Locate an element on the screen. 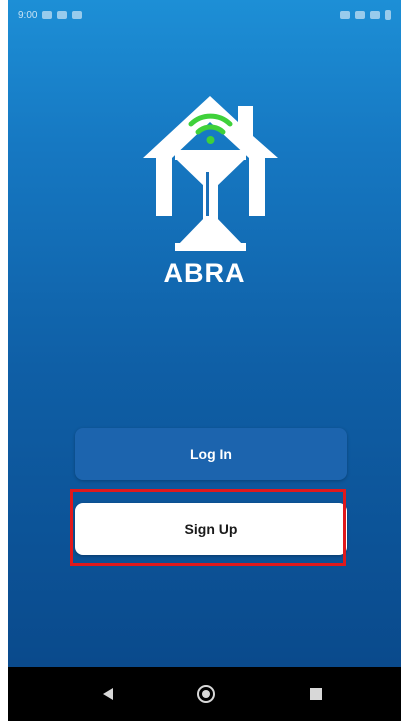  home-button is located at coordinates (206, 694).